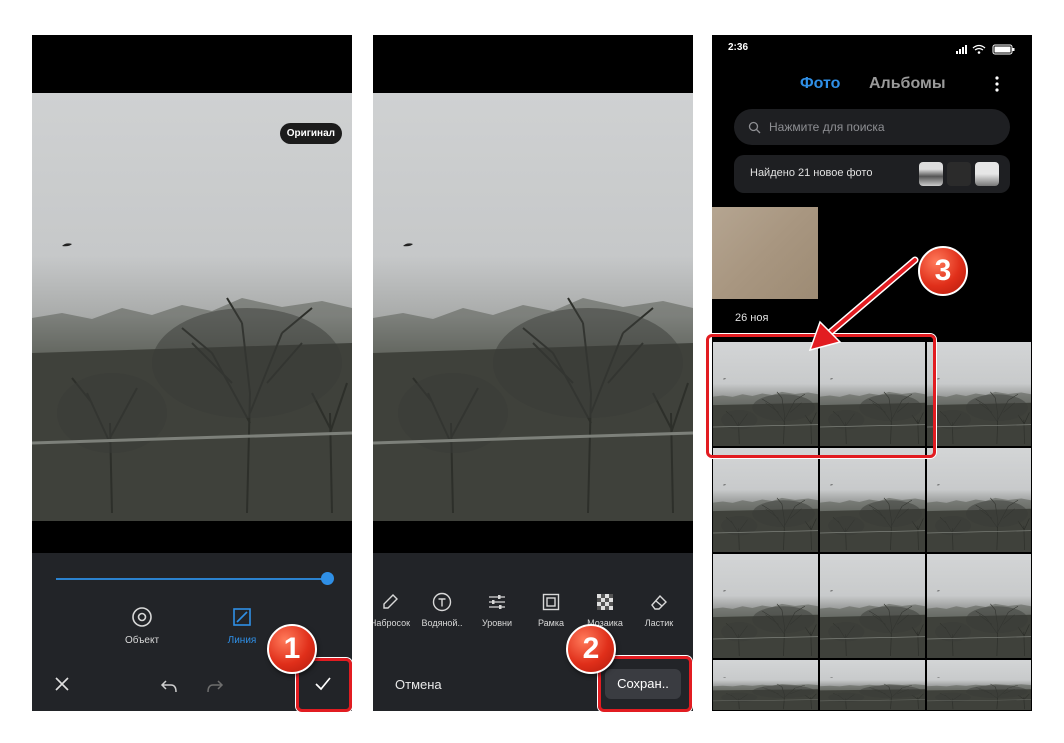  Describe the element at coordinates (659, 602) in the screenshot. I see `eraser-icon` at that location.